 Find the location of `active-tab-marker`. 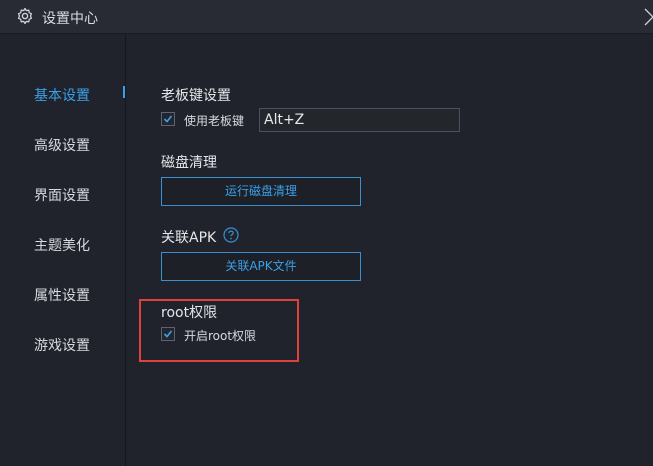

active-tab-marker is located at coordinates (124, 92).